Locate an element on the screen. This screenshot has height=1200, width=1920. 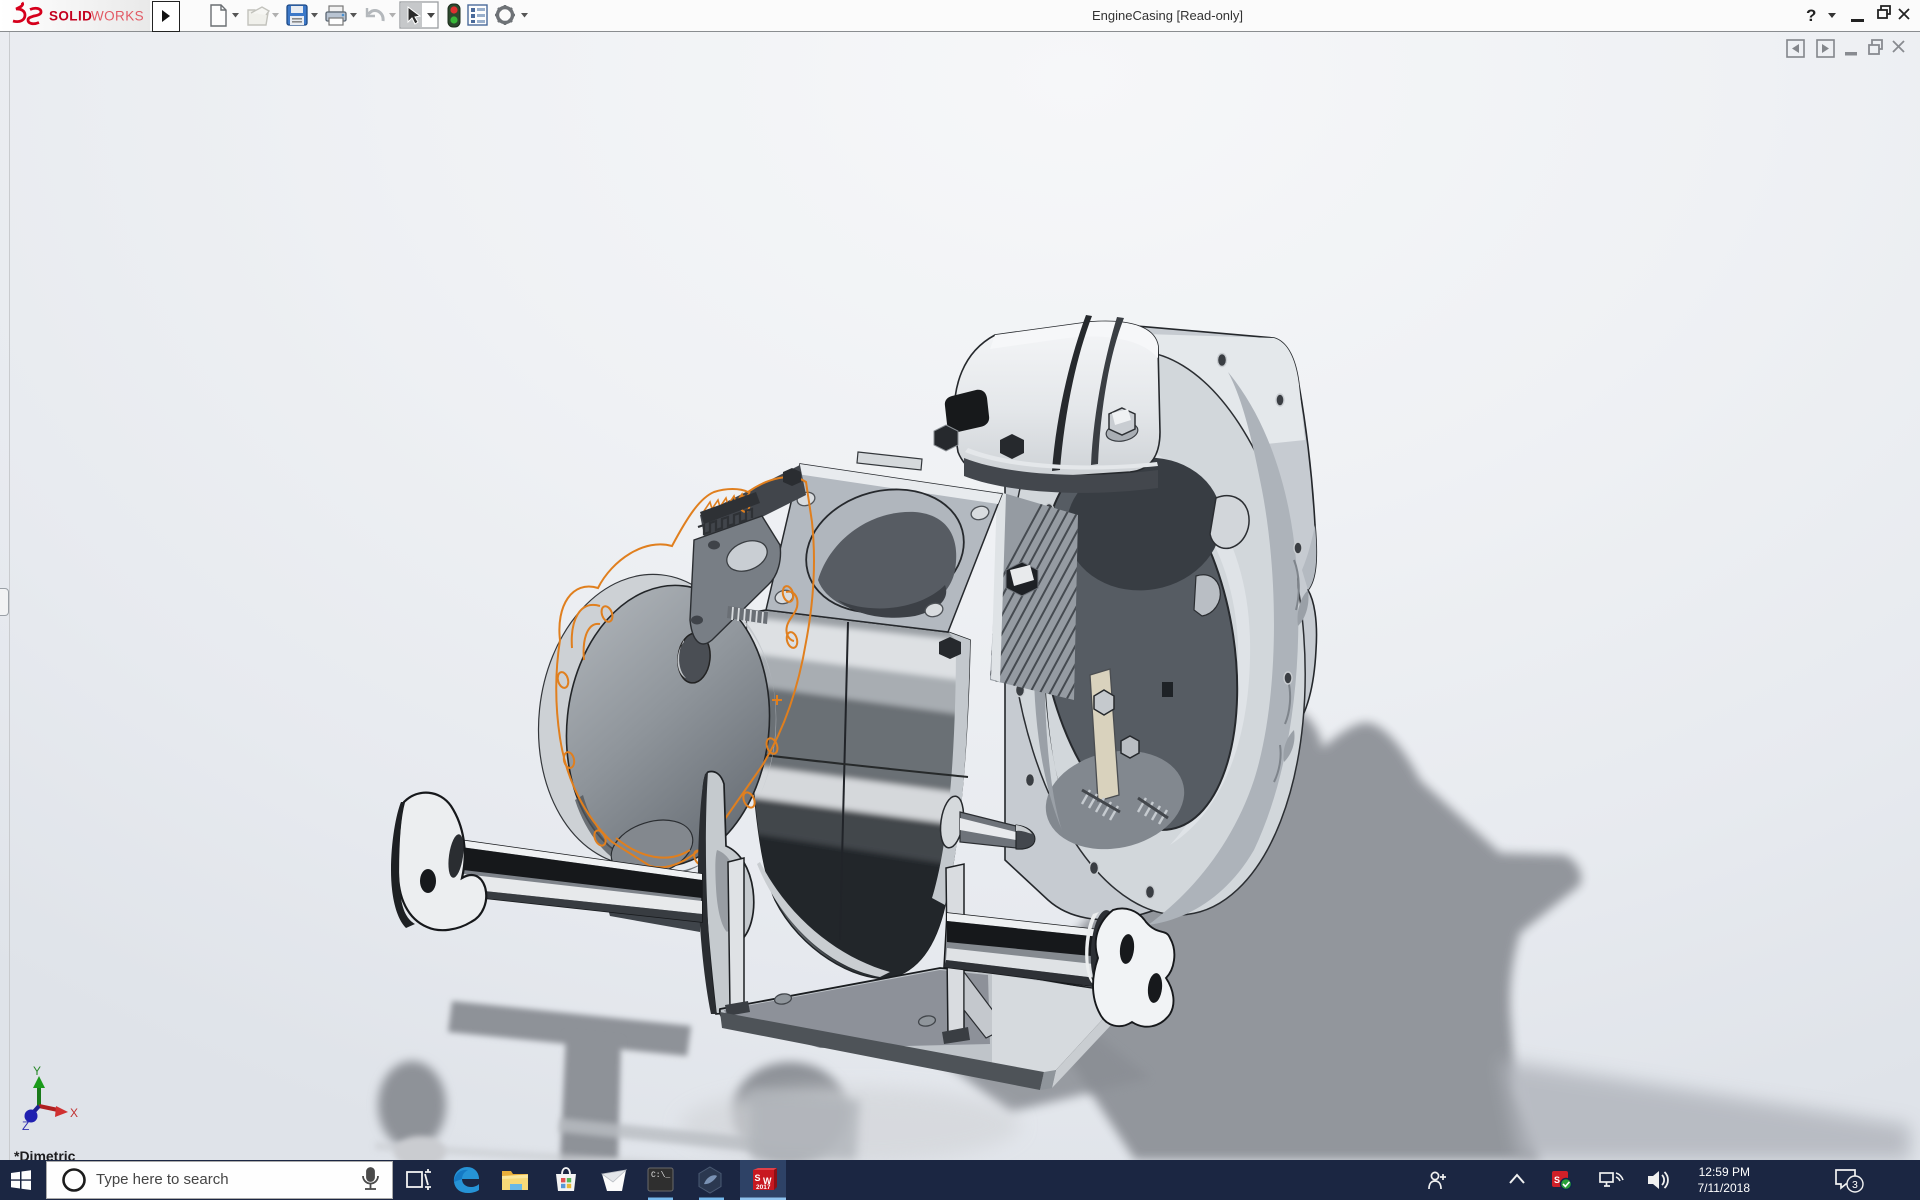
svg-text: Y is located at coordinates (37, 1071).